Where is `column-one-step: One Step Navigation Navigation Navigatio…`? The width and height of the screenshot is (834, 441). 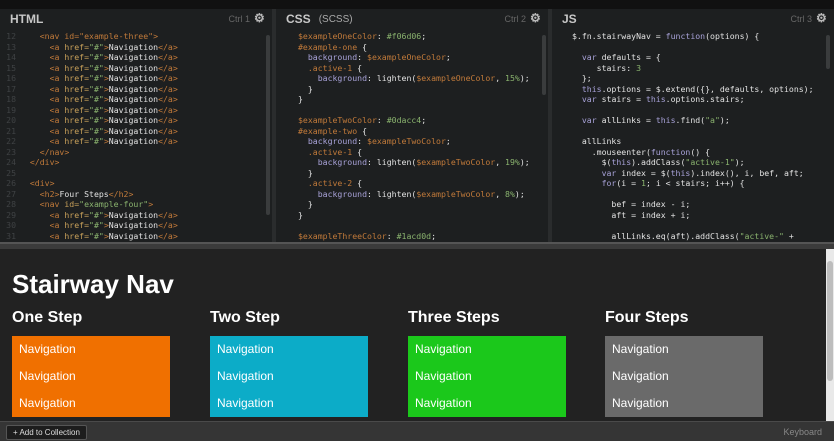
column-one-step: One Step Navigation Navigation Navigatio… is located at coordinates (91, 363).